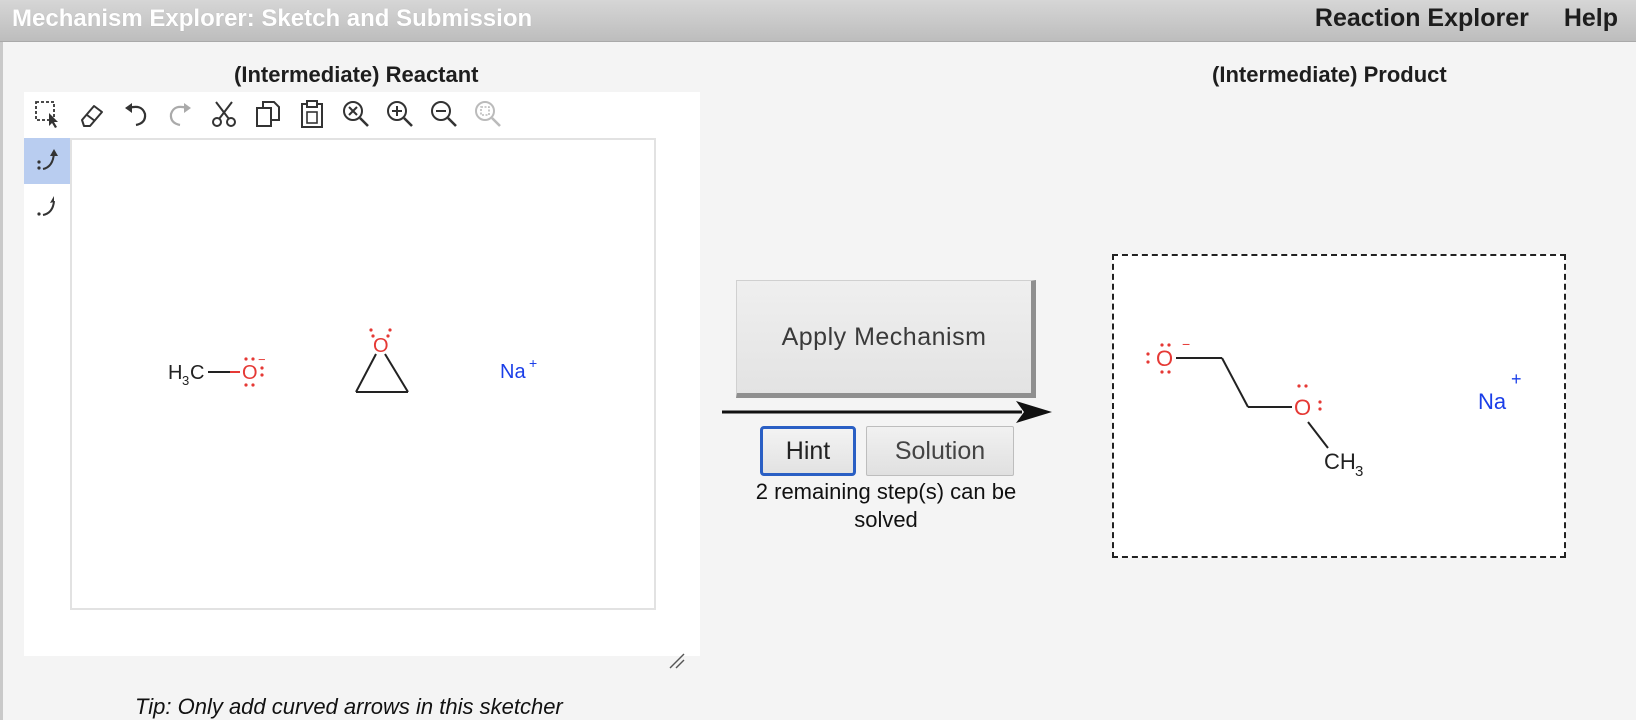 This screenshot has width=1636, height=720. Describe the element at coordinates (1186, 344) in the screenshot. I see `product-oxygen-1-charge: −` at that location.